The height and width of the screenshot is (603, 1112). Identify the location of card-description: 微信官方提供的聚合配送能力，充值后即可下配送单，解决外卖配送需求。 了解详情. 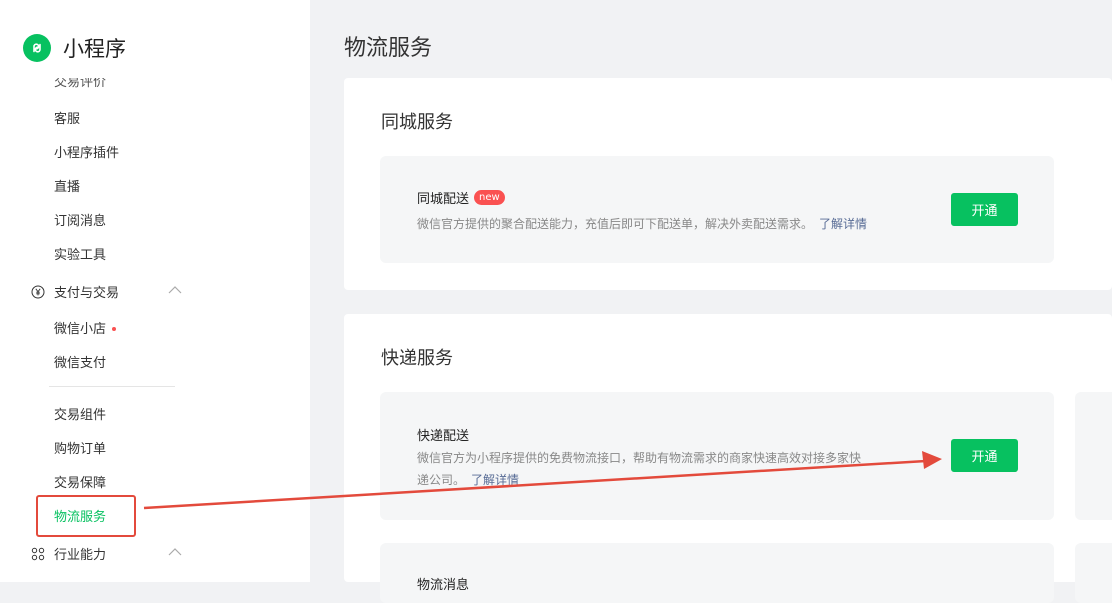
(642, 224).